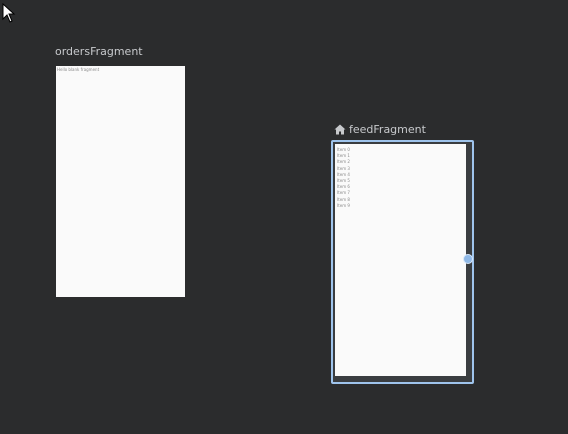 This screenshot has width=568, height=434. Describe the element at coordinates (343, 168) in the screenshot. I see `list-item: Item 3` at that location.